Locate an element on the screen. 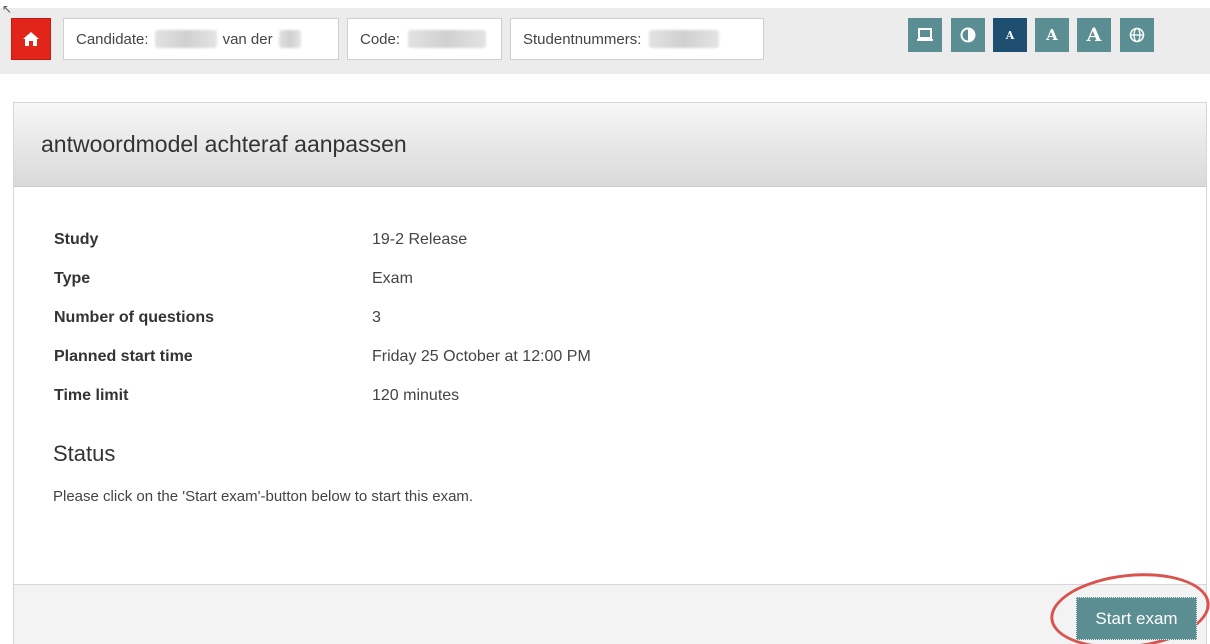 Image resolution: width=1210 pixels, height=644 pixels. status-heading: Status is located at coordinates (84, 453).